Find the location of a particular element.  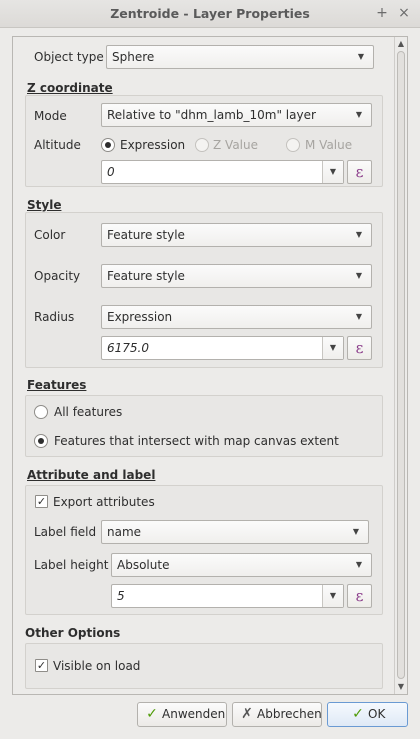

cancel-button-label: Abbrechen is located at coordinates (289, 714).